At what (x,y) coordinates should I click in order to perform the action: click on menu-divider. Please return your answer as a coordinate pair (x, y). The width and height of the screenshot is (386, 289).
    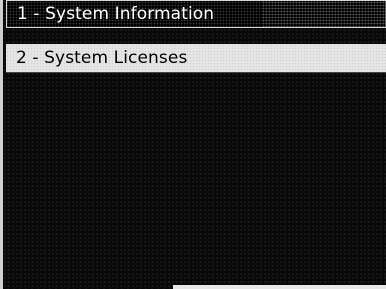
    Looking at the image, I should click on (196, 72).